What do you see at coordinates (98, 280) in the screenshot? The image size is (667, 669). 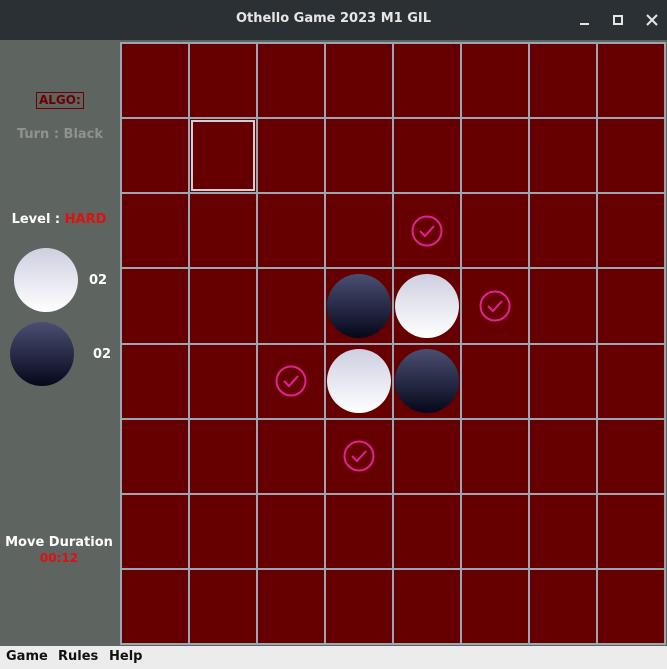 I see `white-score: 02` at bounding box center [98, 280].